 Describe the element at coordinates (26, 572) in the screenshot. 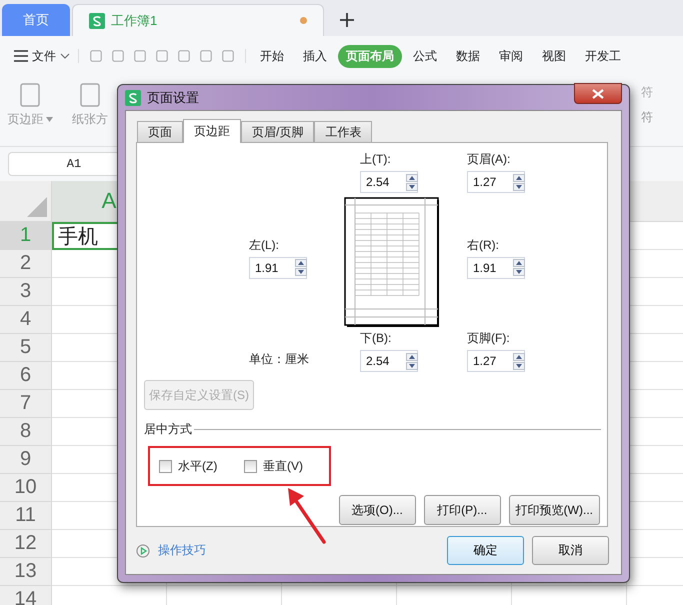

I see `row-header: 13` at that location.